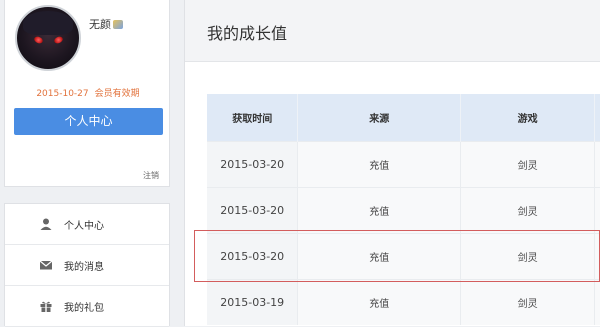 This screenshot has width=600, height=327. Describe the element at coordinates (62, 94) in the screenshot. I see `membership-date: 2015-10-27` at that location.